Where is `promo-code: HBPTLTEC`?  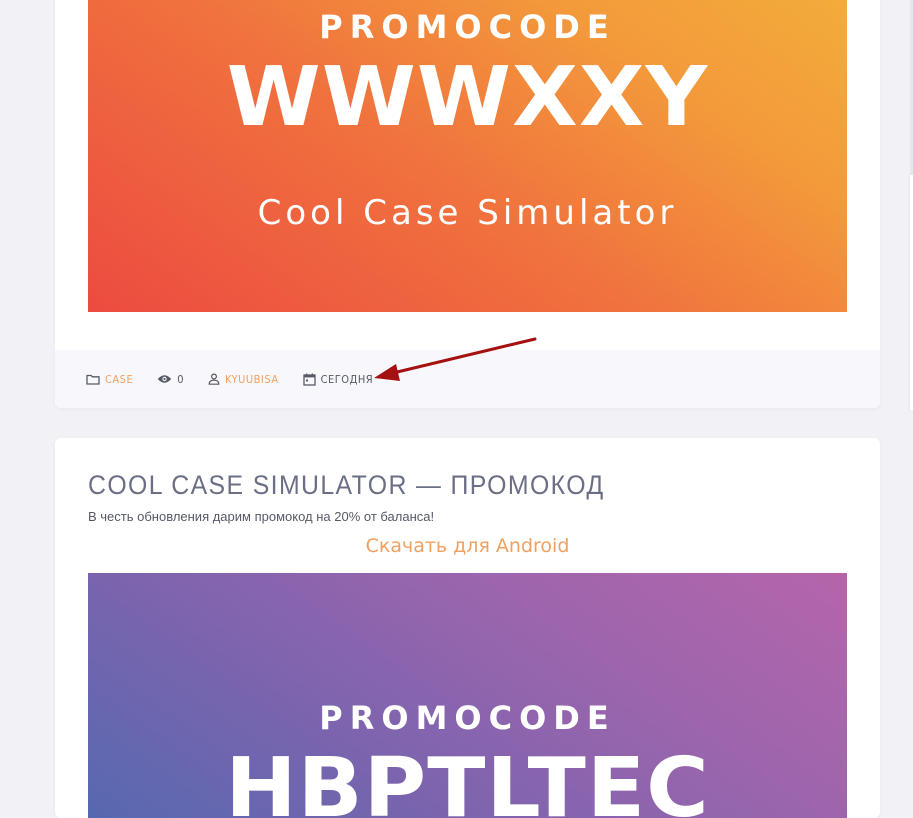
promo-code: HBPTLTEC is located at coordinates (467, 779).